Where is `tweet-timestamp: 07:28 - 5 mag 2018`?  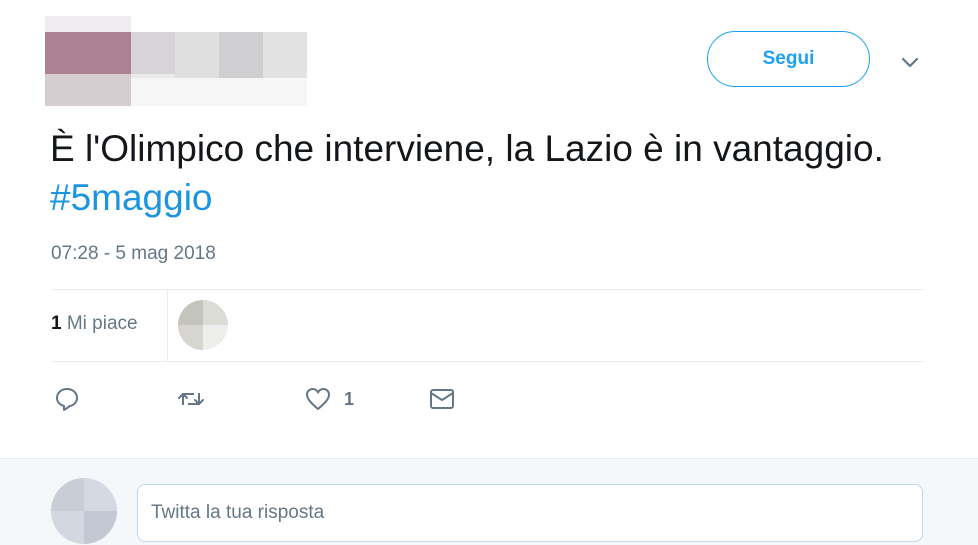 tweet-timestamp: 07:28 - 5 mag 2018 is located at coordinates (133, 254).